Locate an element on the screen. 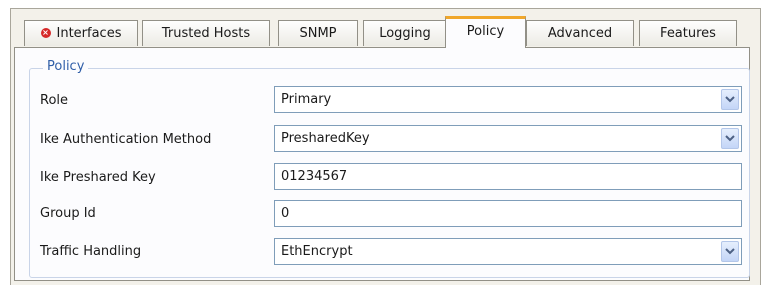  tab-label: Policy is located at coordinates (485, 31).